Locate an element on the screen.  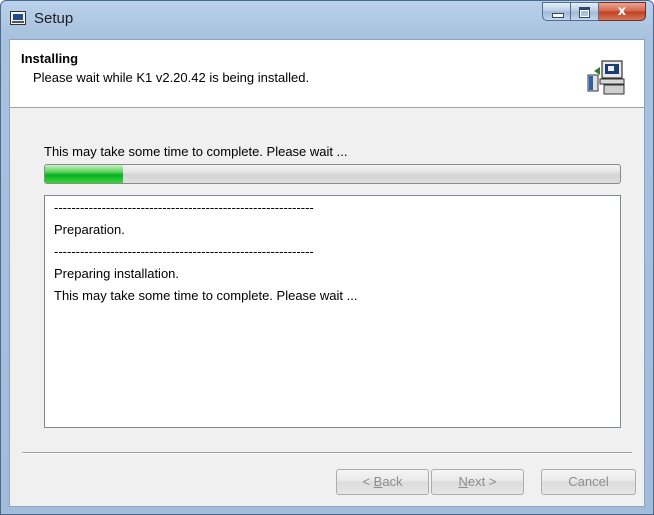
close-icon: x is located at coordinates (622, 11).